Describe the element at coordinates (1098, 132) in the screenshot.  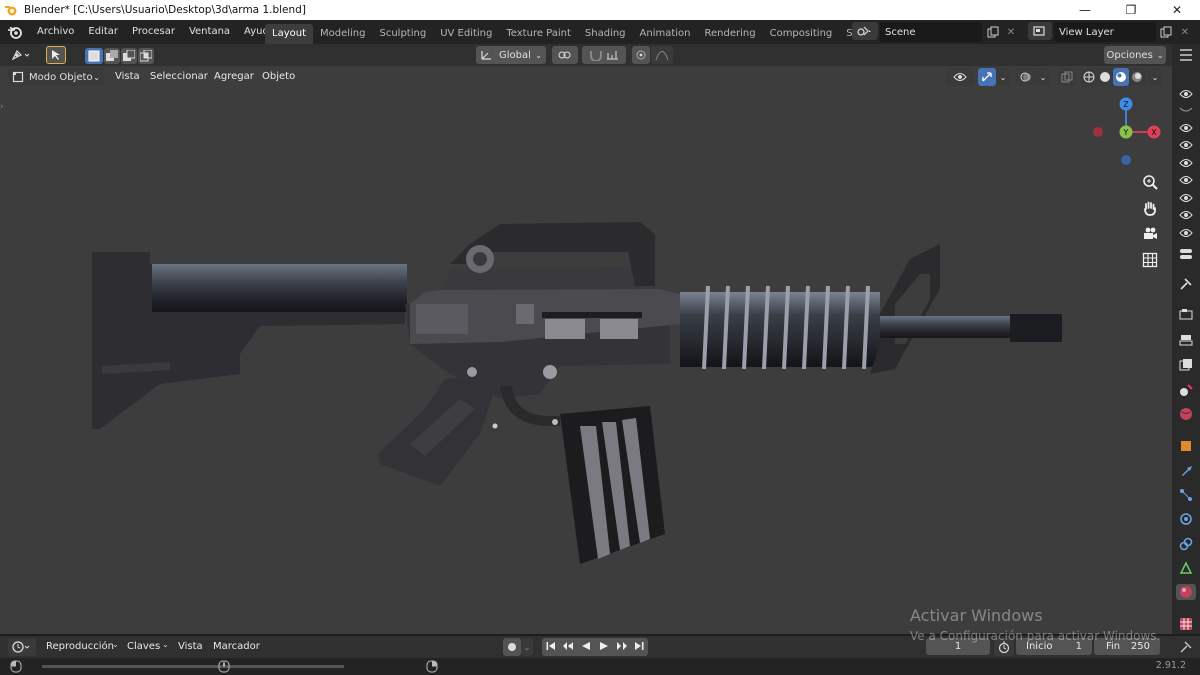
I see `gizmo-neg-x-icon` at that location.